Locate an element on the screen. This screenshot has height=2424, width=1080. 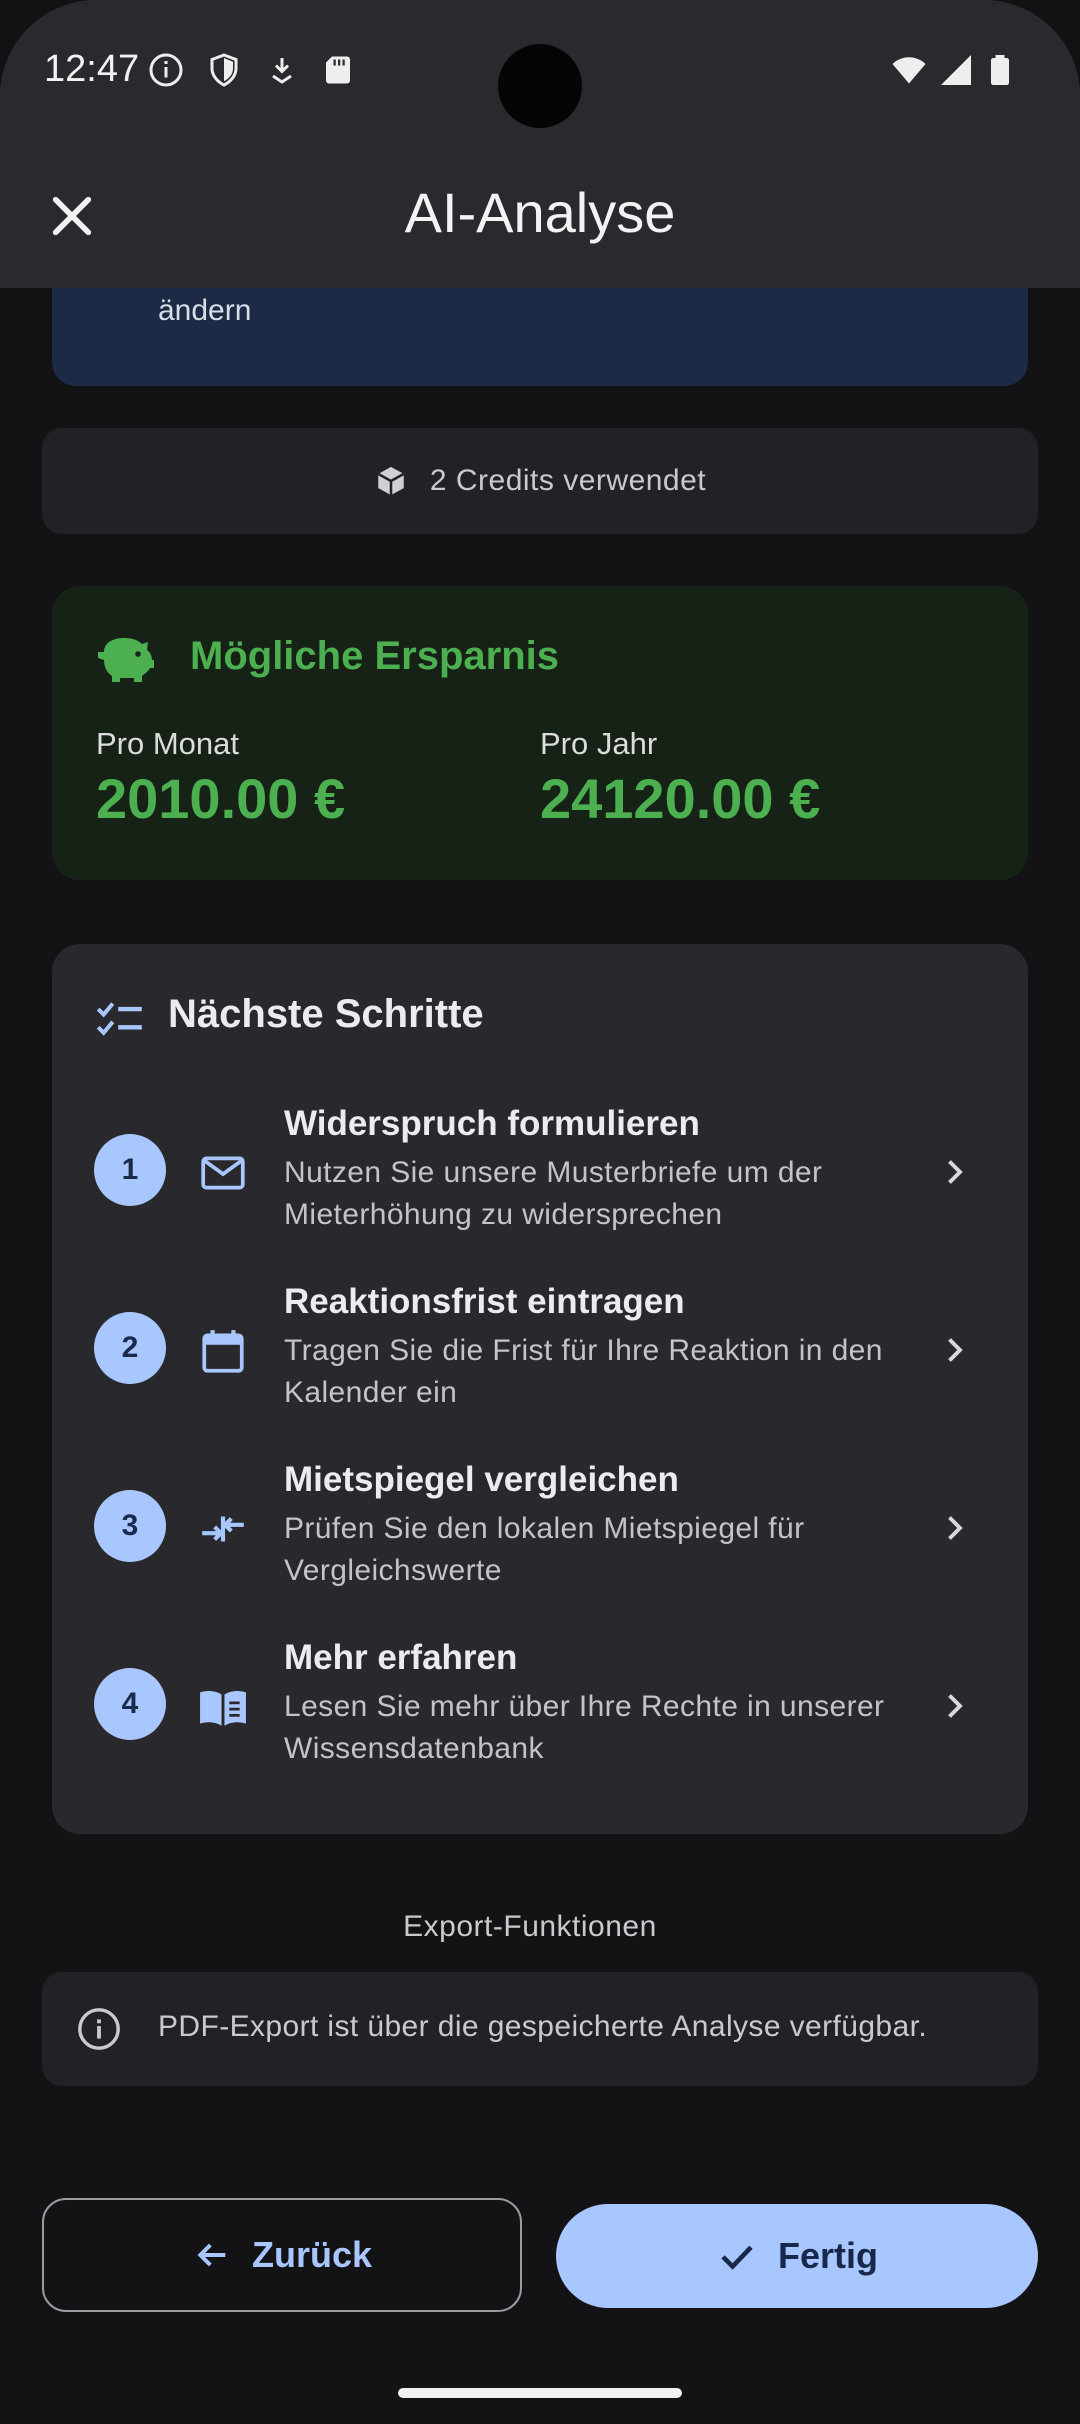
step-number: 2 is located at coordinates (130, 1348).